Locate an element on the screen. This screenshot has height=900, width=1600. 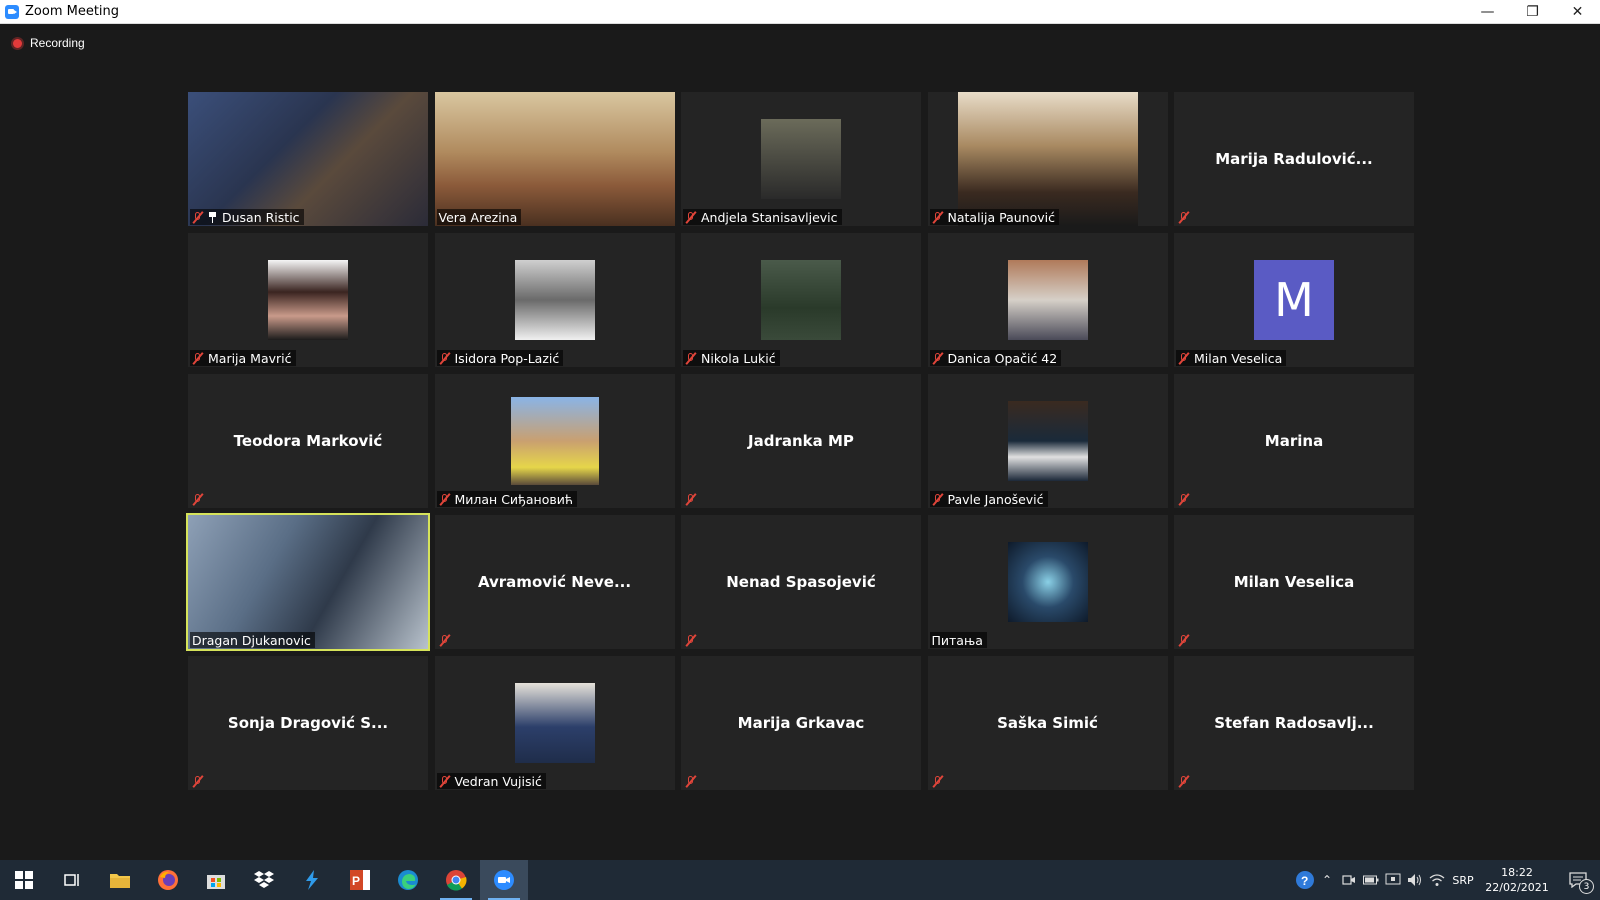
folder-icon is located at coordinates (120, 881).